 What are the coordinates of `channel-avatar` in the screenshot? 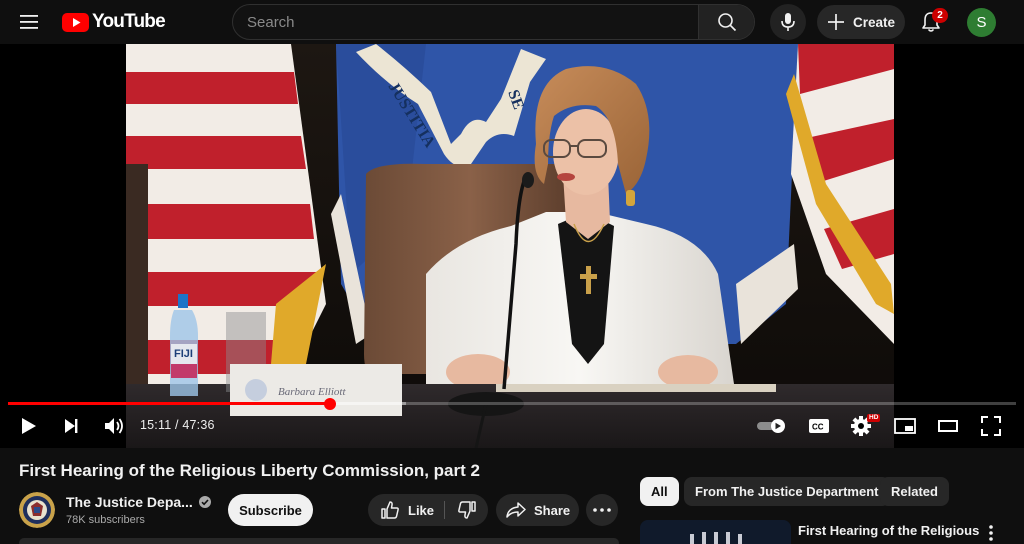 It's located at (37, 510).